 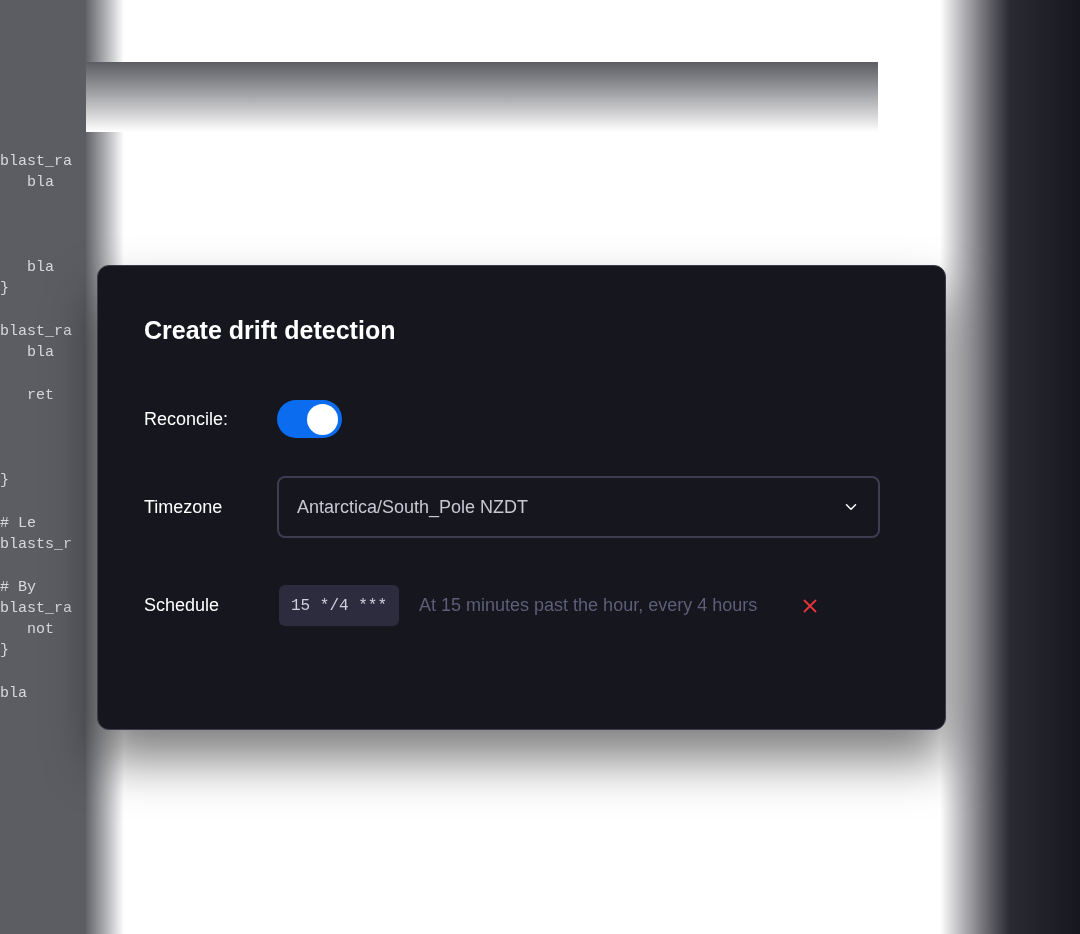 What do you see at coordinates (182, 605) in the screenshot?
I see `schedule-label: Schedule` at bounding box center [182, 605].